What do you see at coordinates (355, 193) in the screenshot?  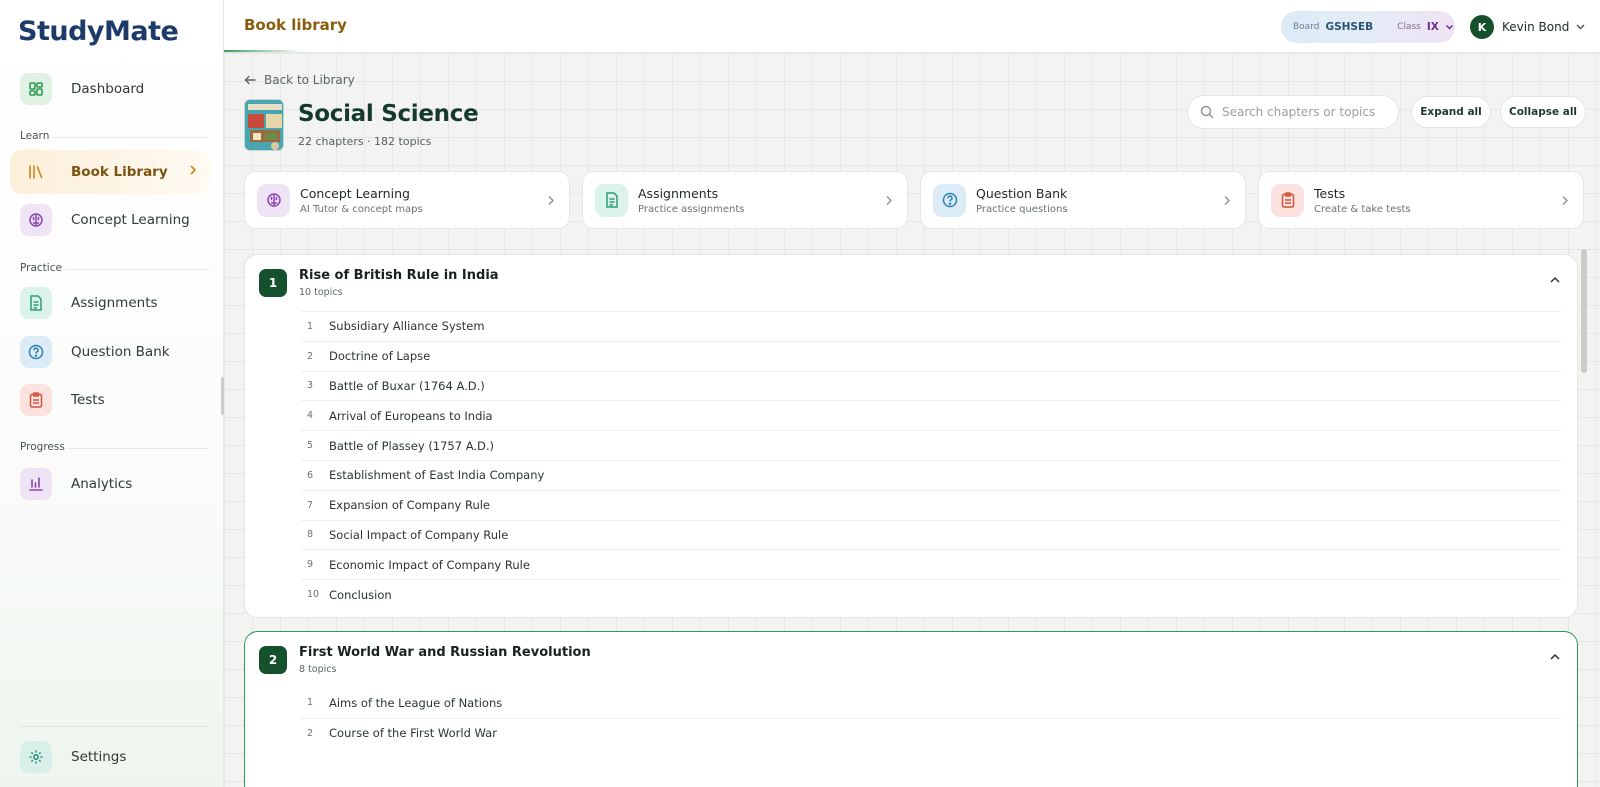 I see `quick-card-title: Concept Learning` at bounding box center [355, 193].